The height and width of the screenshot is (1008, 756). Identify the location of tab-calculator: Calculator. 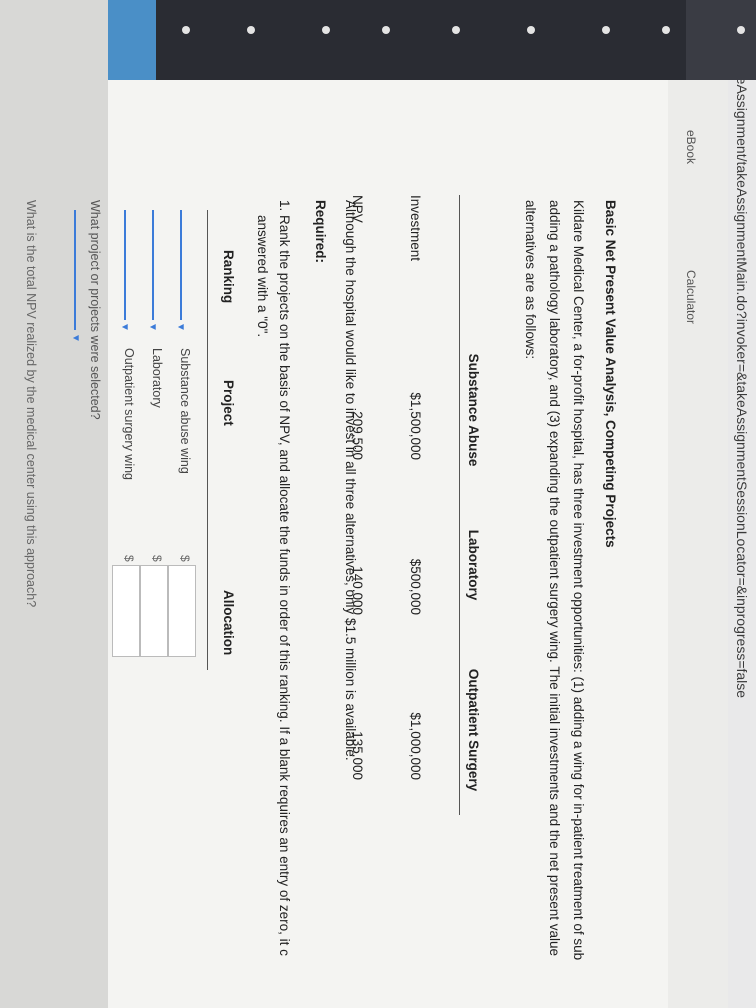
(691, 297).